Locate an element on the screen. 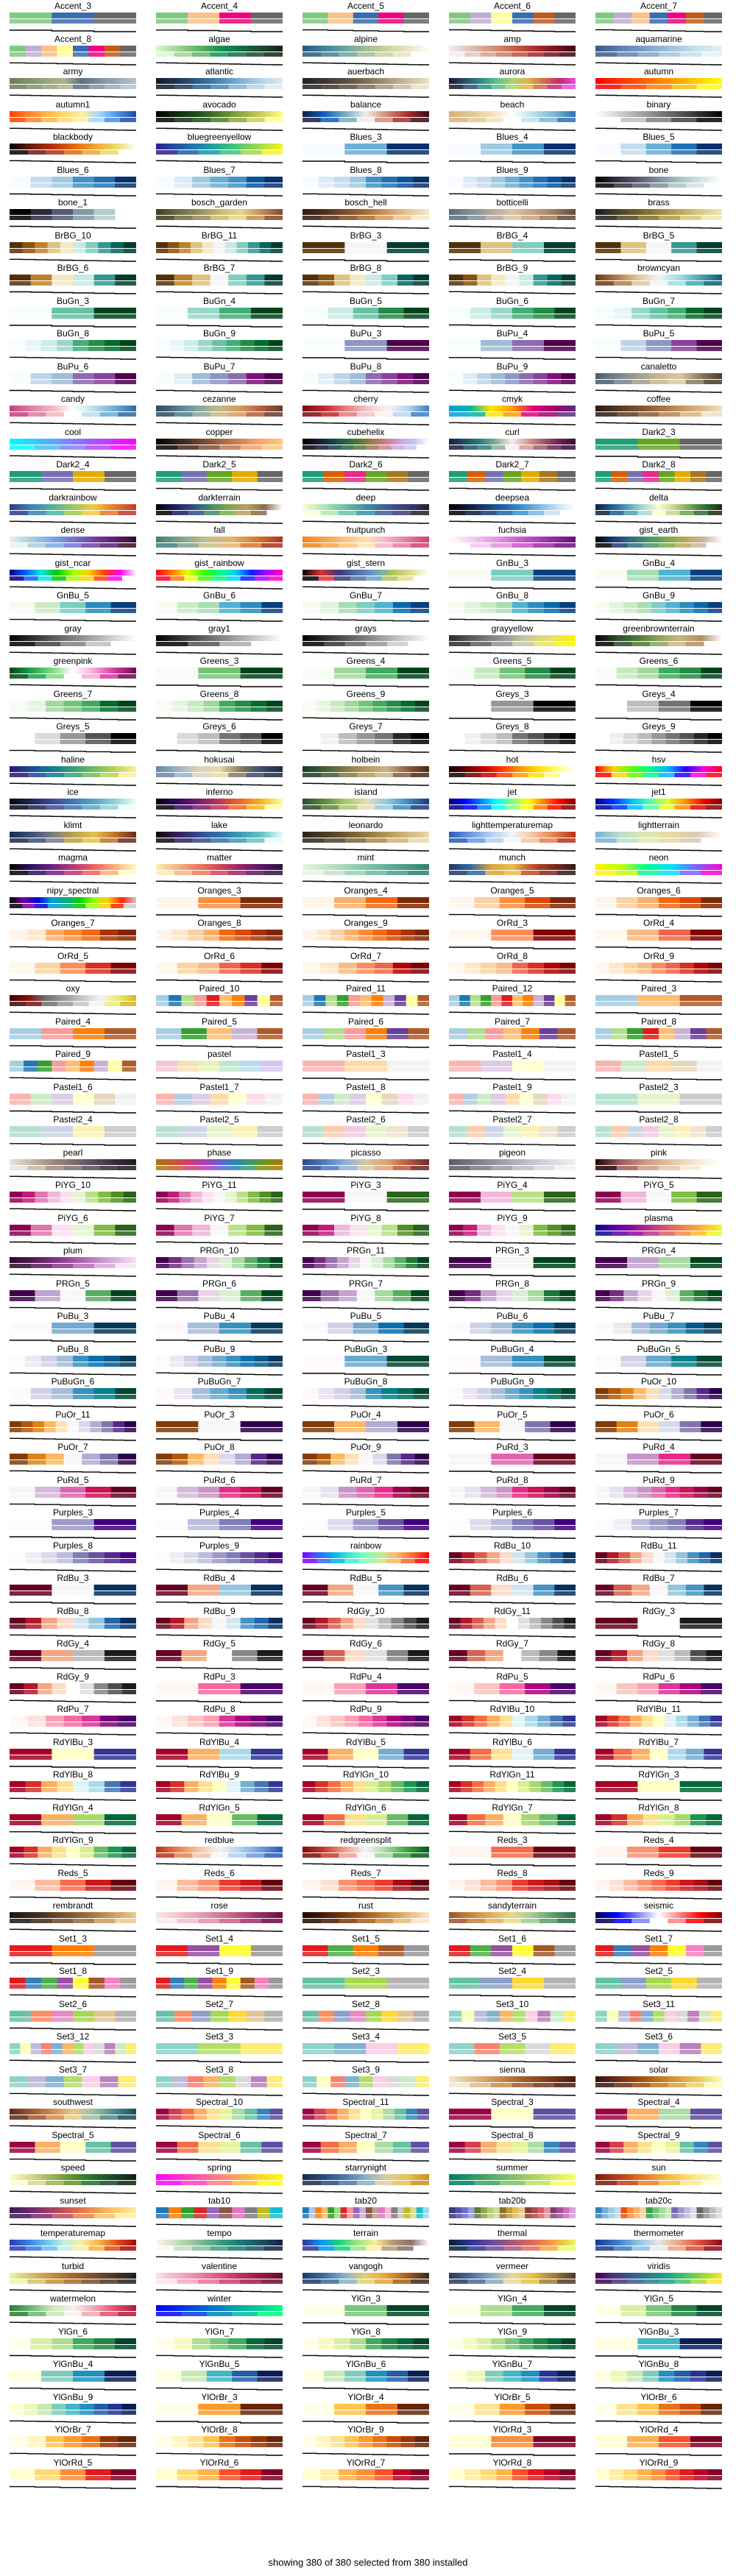 This screenshot has height=2576, width=736. colormap-name: PuBuGn_6 is located at coordinates (73, 1381).